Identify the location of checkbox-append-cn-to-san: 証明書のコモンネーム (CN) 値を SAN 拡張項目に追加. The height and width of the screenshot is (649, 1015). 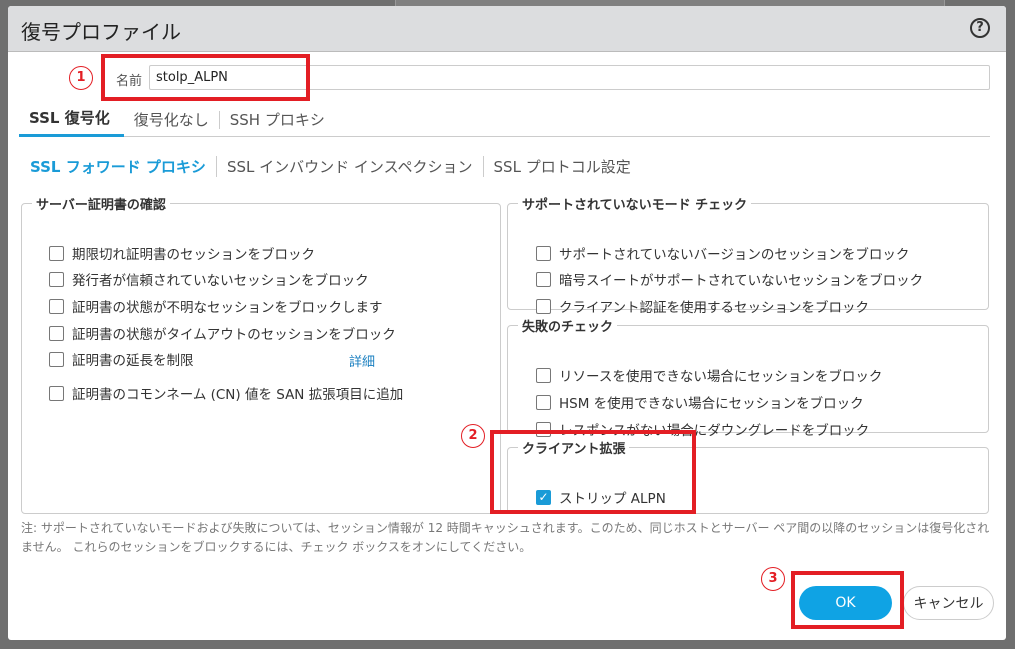
(226, 393).